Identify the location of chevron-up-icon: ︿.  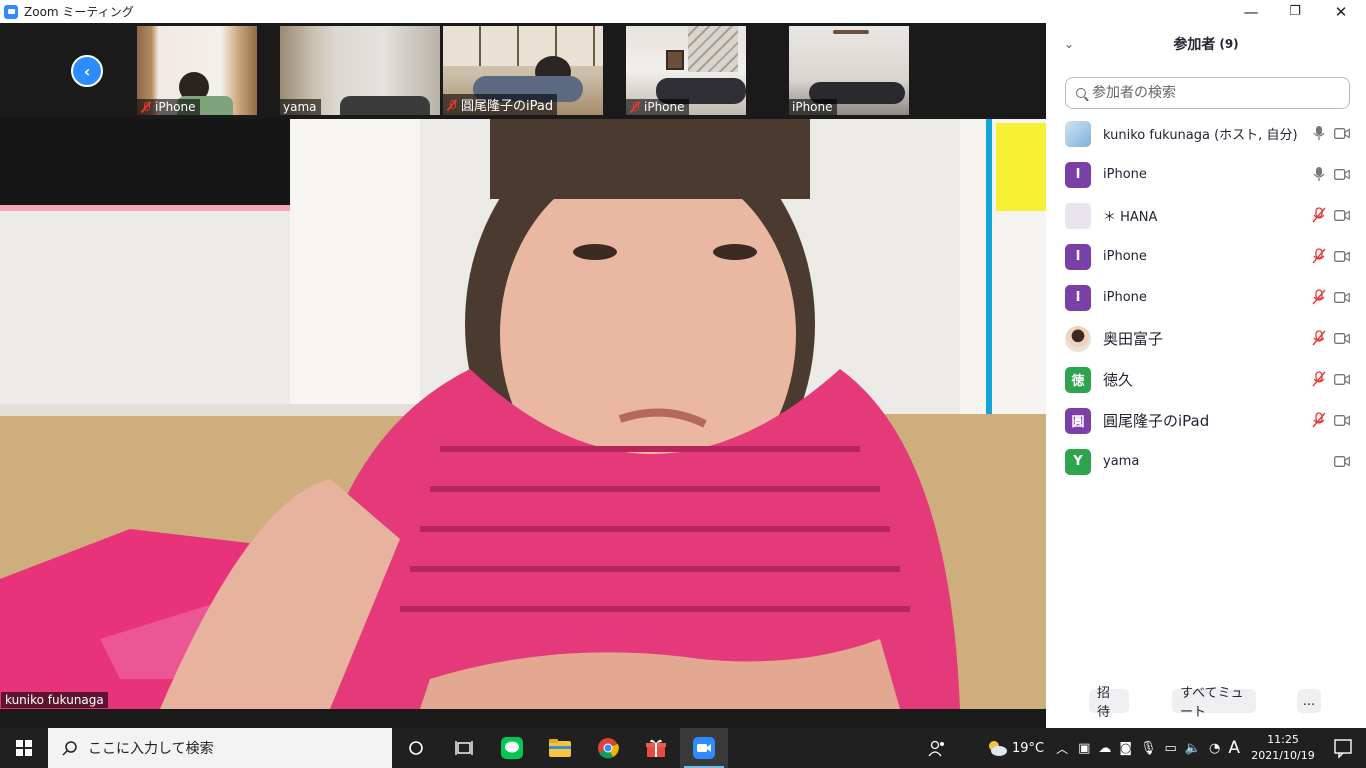
(1062, 748).